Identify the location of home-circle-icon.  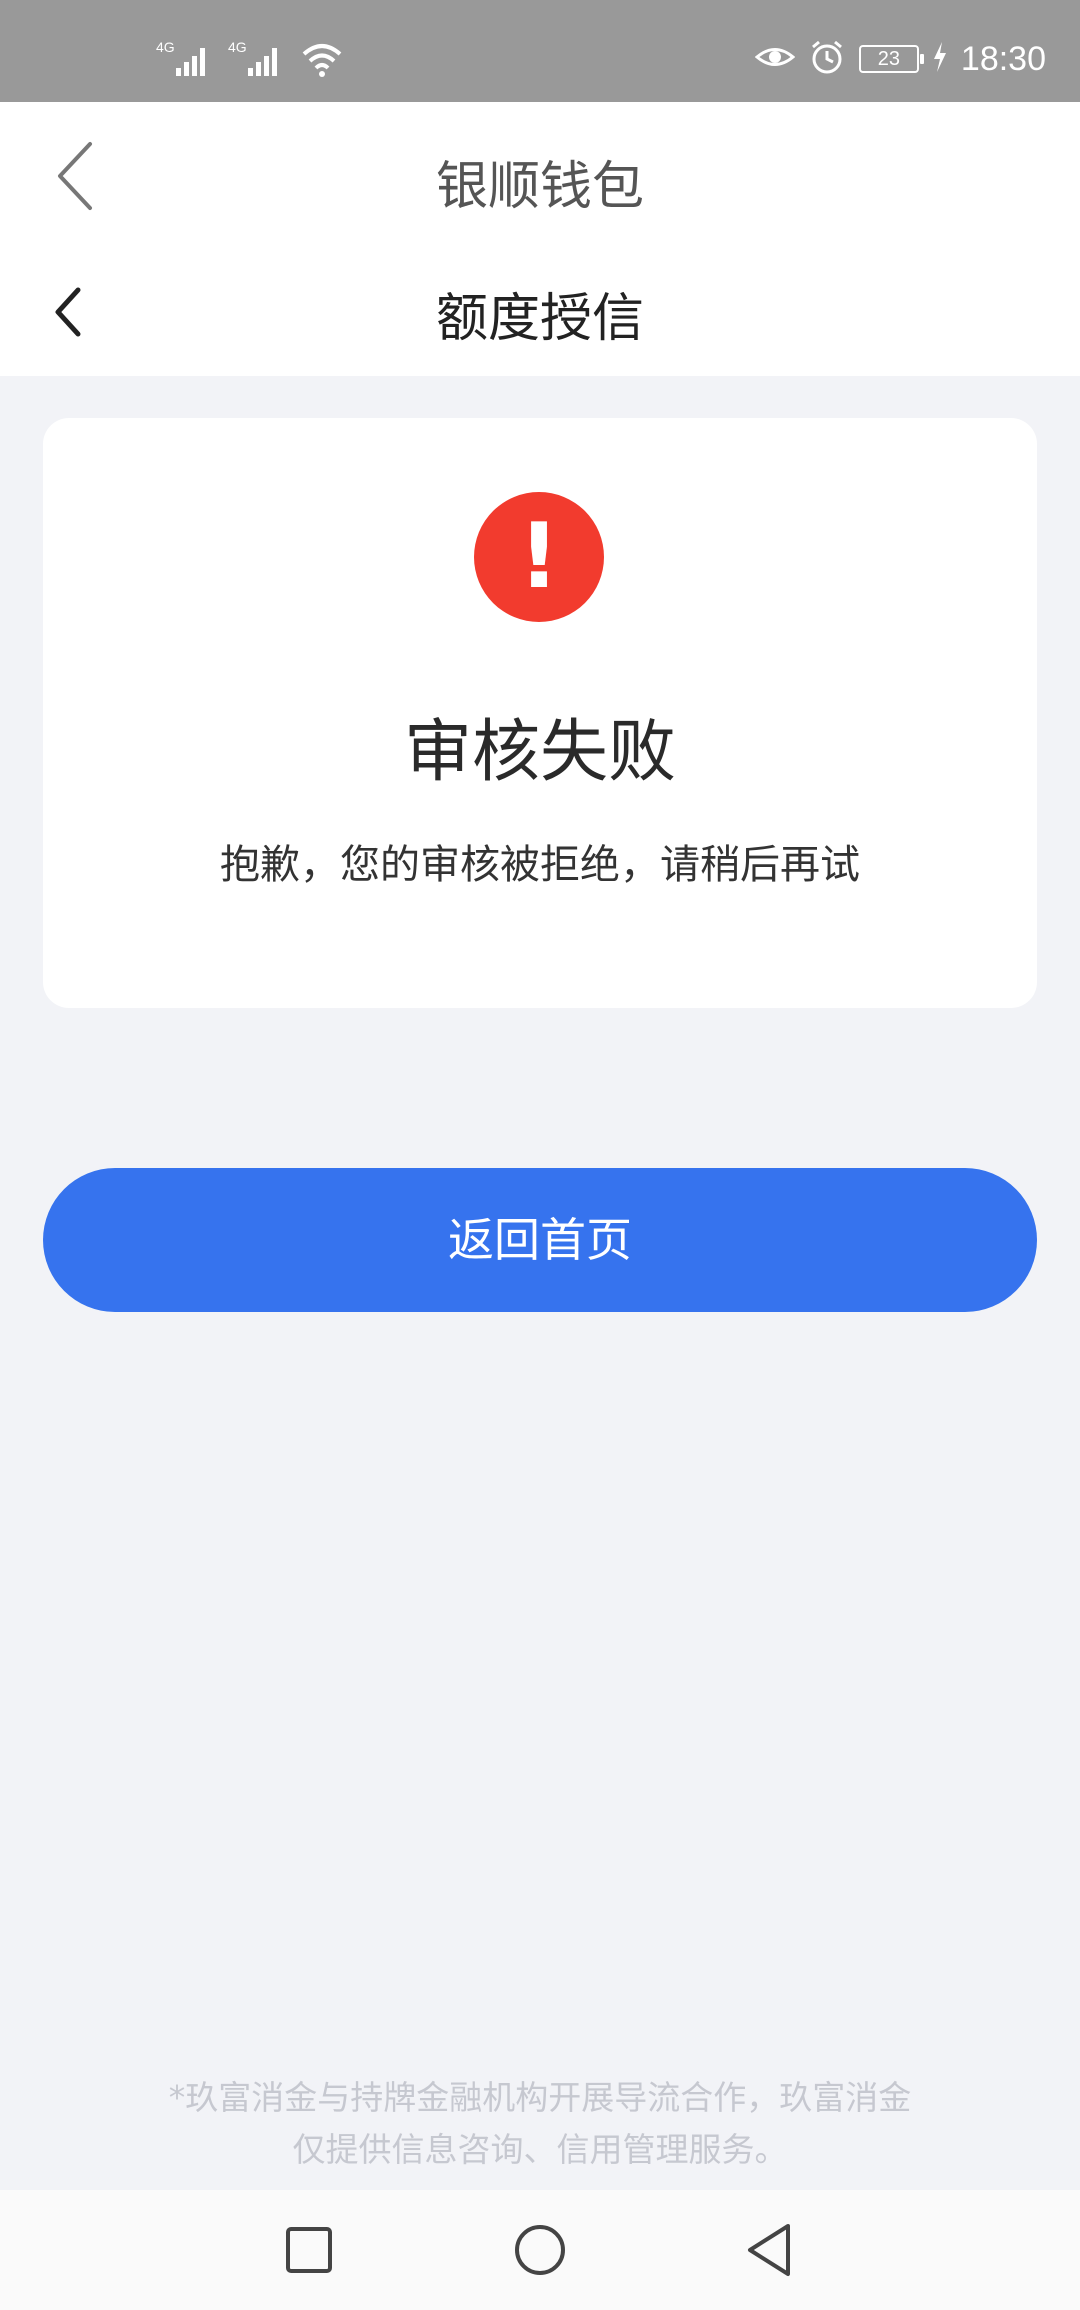
(540, 2250).